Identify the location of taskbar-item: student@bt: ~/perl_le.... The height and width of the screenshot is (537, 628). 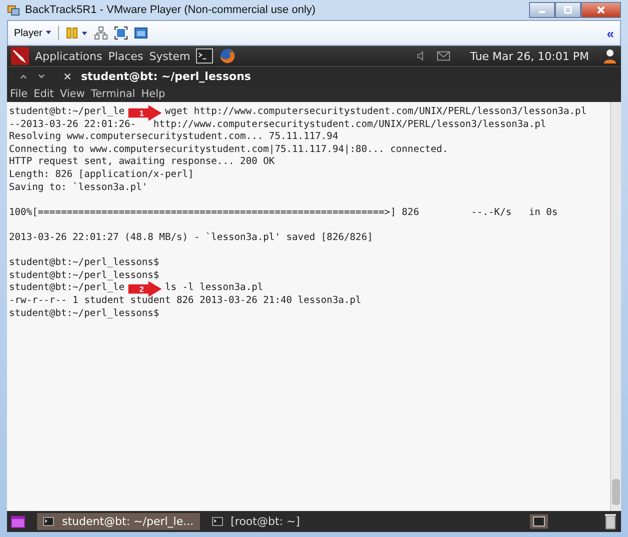
(118, 521).